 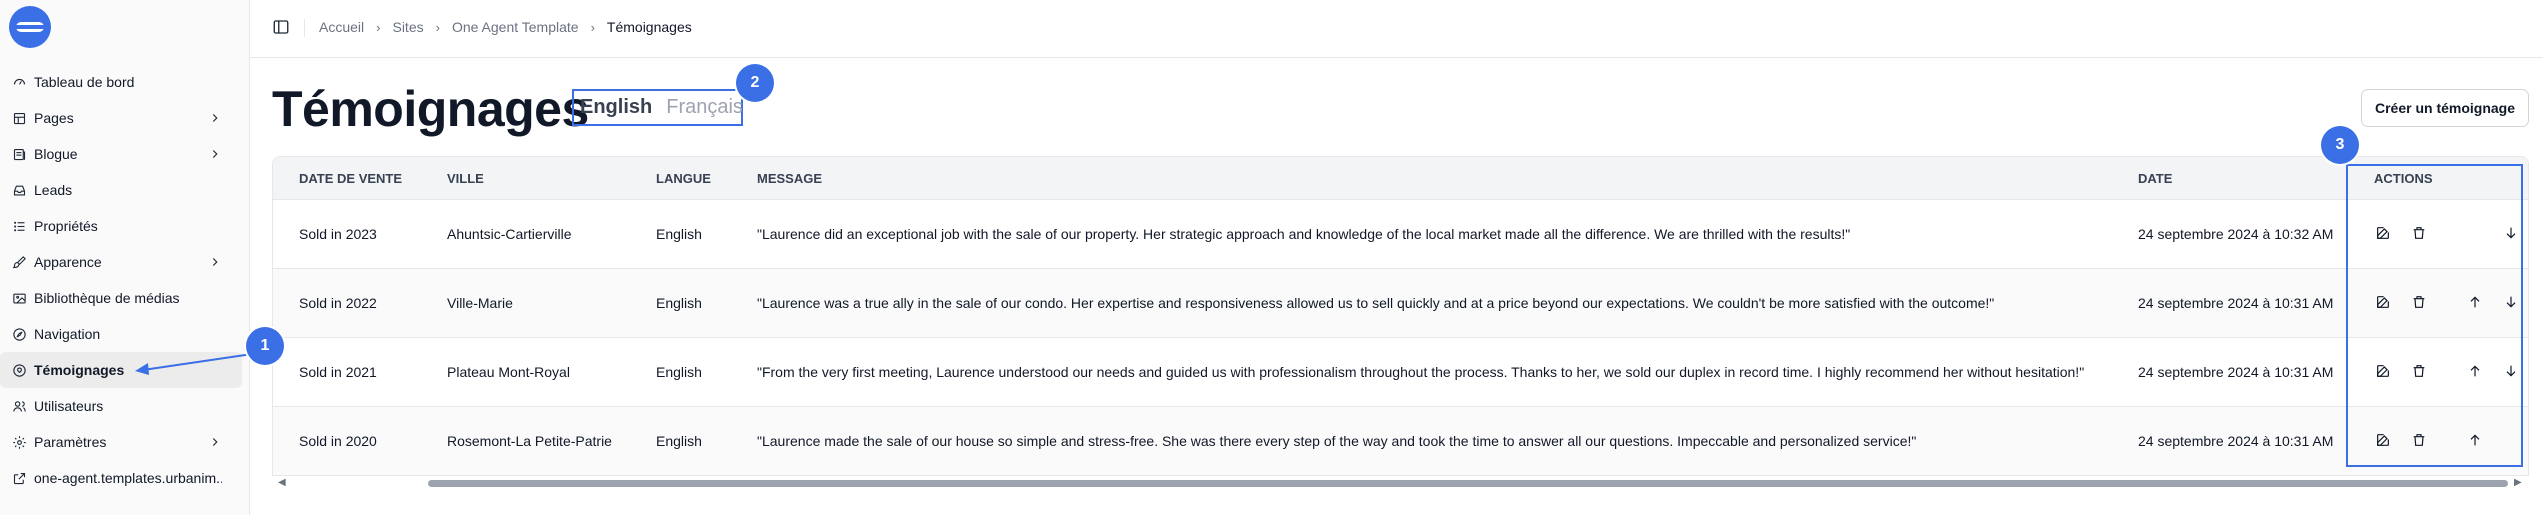 What do you see at coordinates (281, 27) in the screenshot?
I see `sidebar-toggle-icon` at bounding box center [281, 27].